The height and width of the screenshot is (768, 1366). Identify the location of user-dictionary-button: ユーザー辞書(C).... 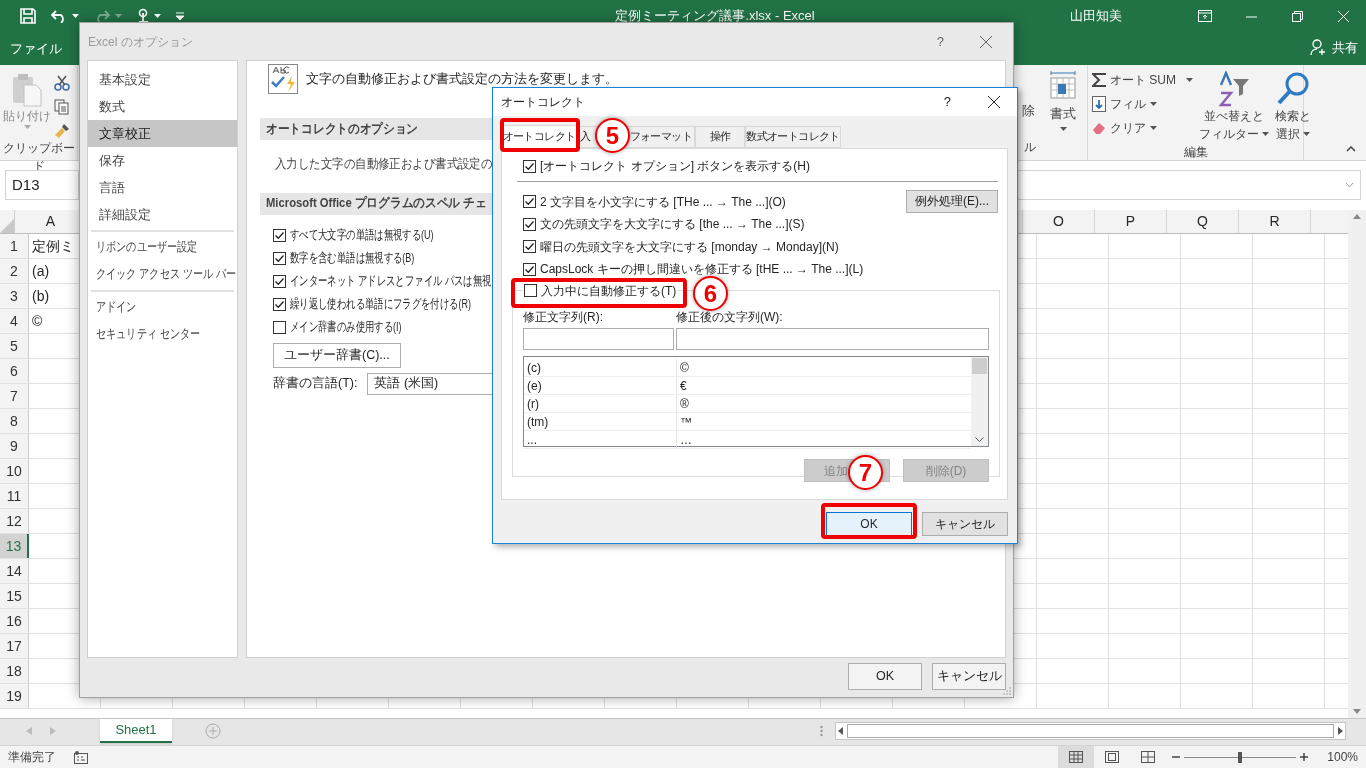
(337, 355).